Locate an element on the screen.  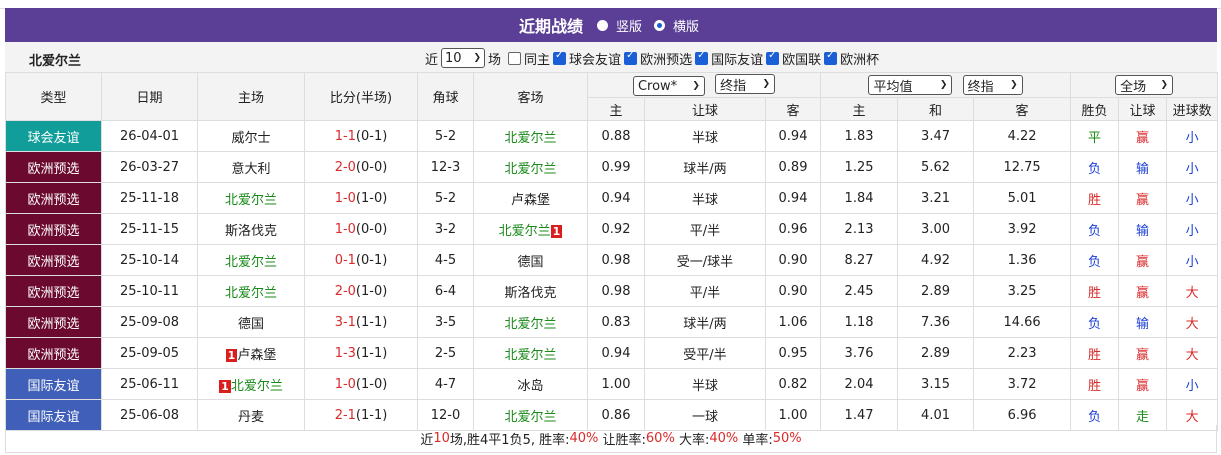
home-team-name: 丹麦 is located at coordinates (251, 417).